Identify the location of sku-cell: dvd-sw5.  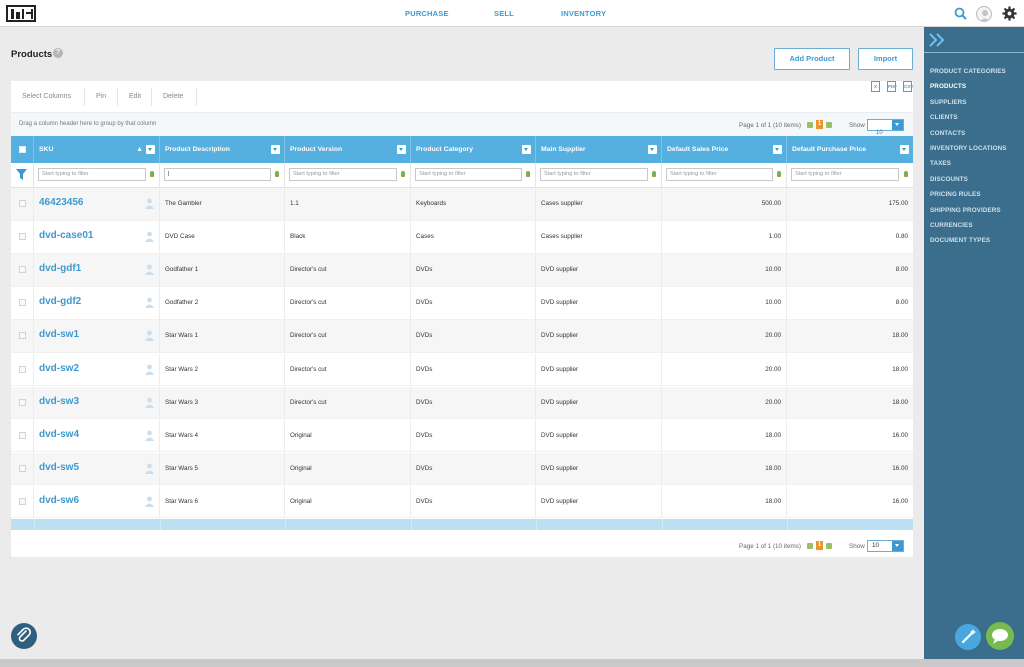
(97, 469).